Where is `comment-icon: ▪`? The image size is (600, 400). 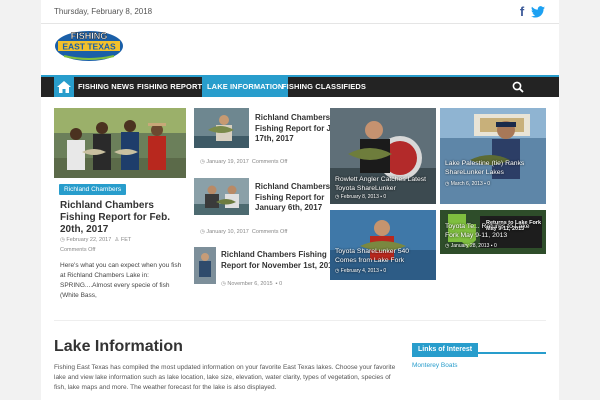 comment-icon: ▪ is located at coordinates (276, 284).